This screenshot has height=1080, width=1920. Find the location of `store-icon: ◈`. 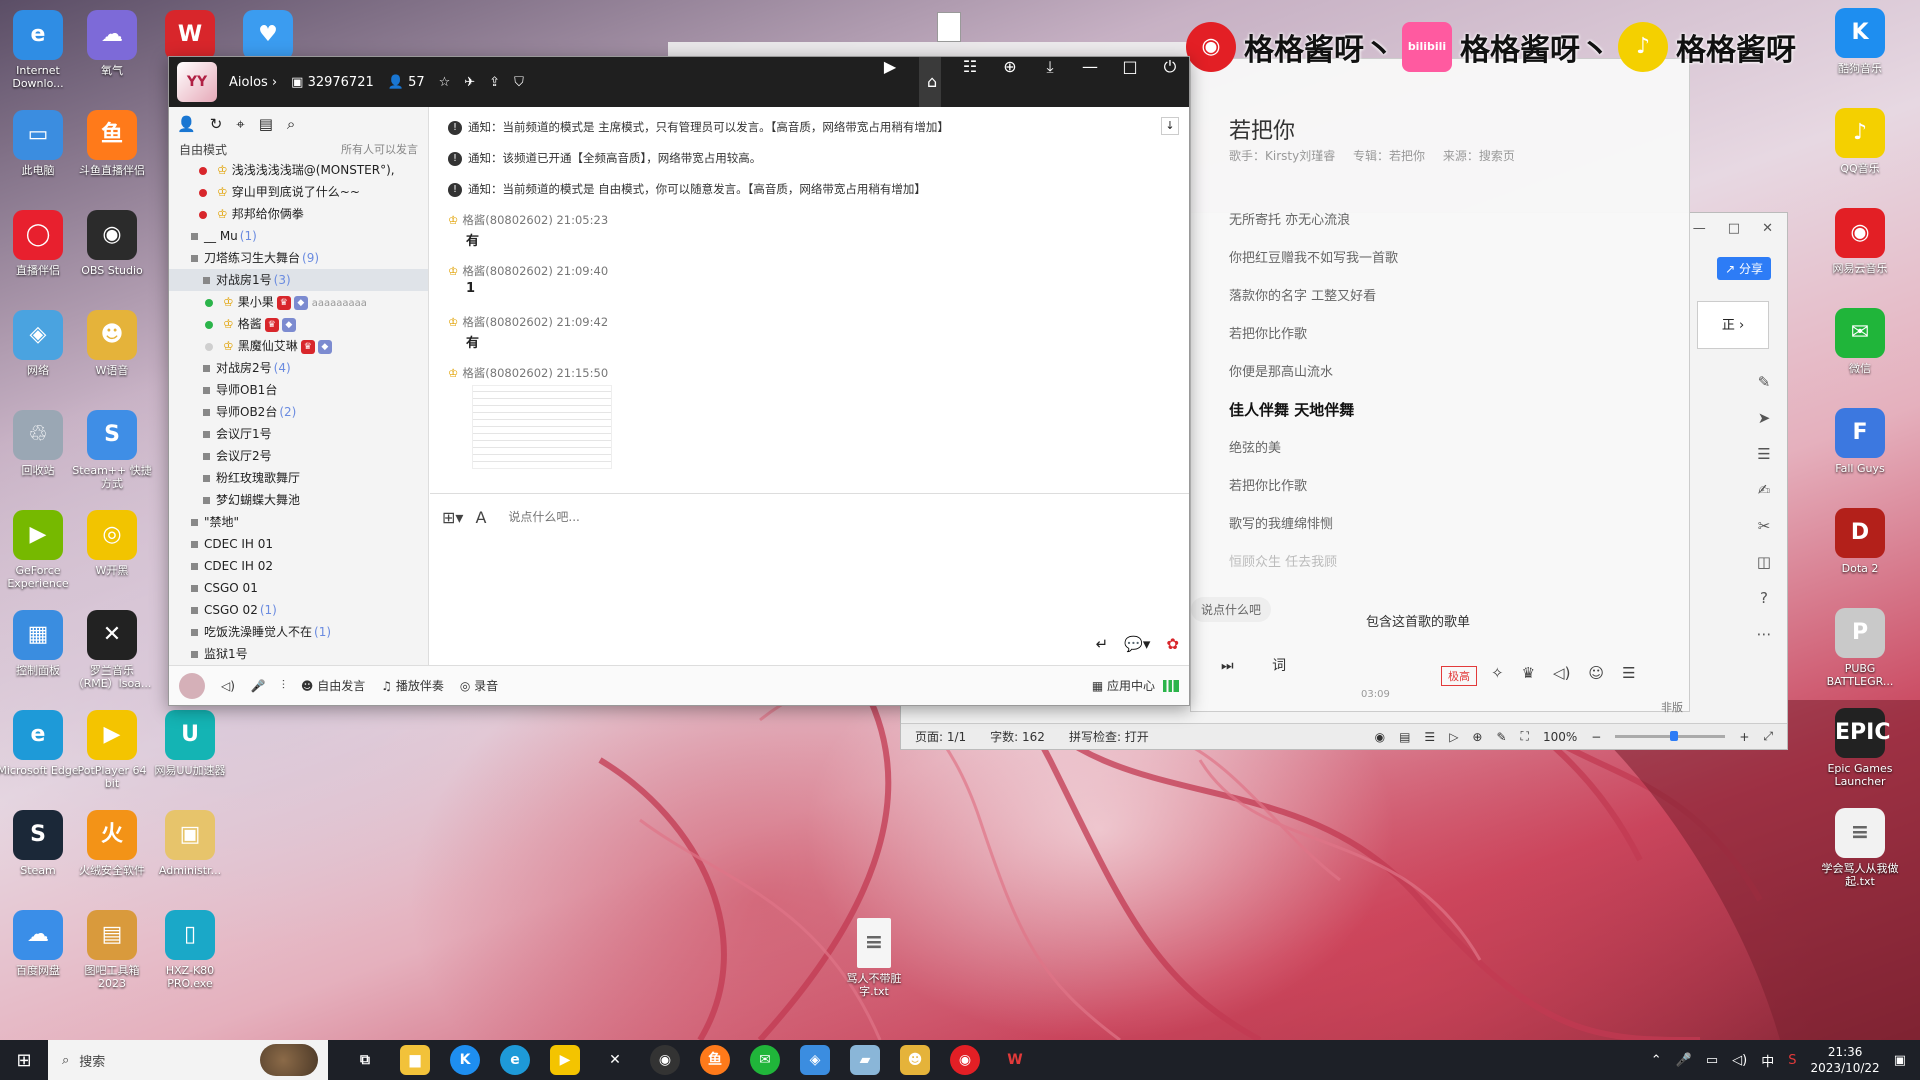

store-icon: ◈ is located at coordinates (815, 1060).